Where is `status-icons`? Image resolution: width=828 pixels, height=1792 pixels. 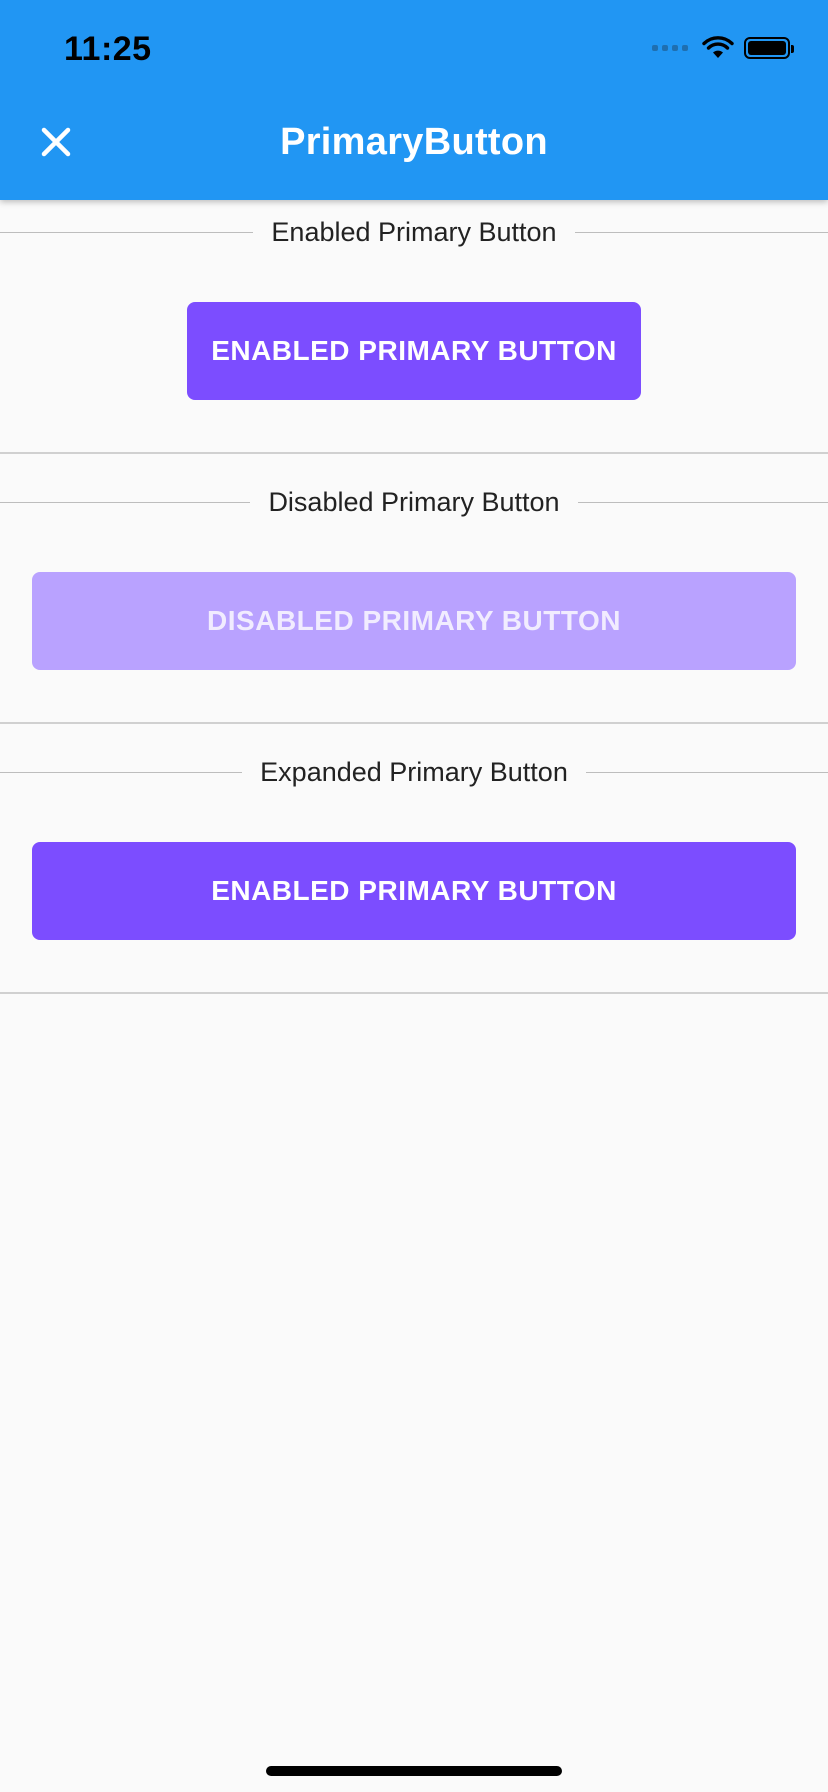
status-icons is located at coordinates (723, 48).